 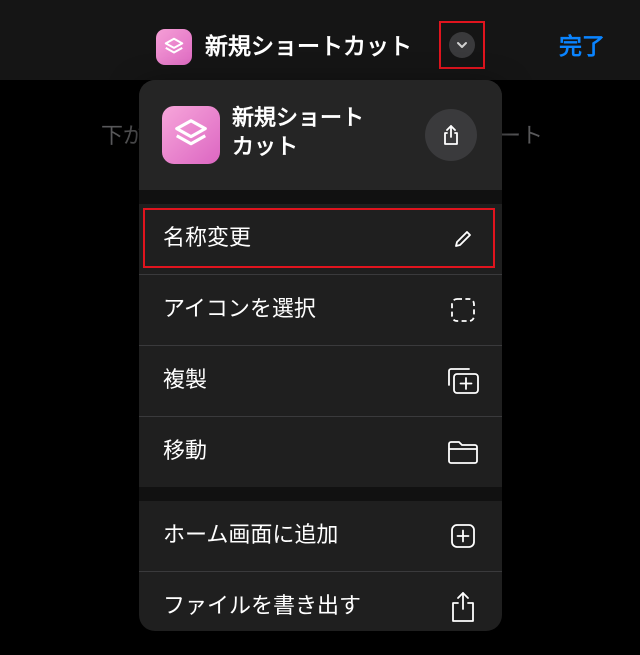 I want to click on export-file-item: ファイルを書き出す, so click(x=320, y=601).